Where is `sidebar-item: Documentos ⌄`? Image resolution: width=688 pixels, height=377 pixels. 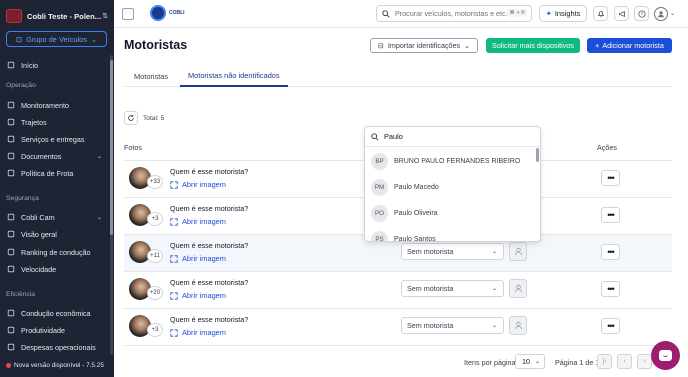
sidebar-item: Documentos ⌄ is located at coordinates (56, 156).